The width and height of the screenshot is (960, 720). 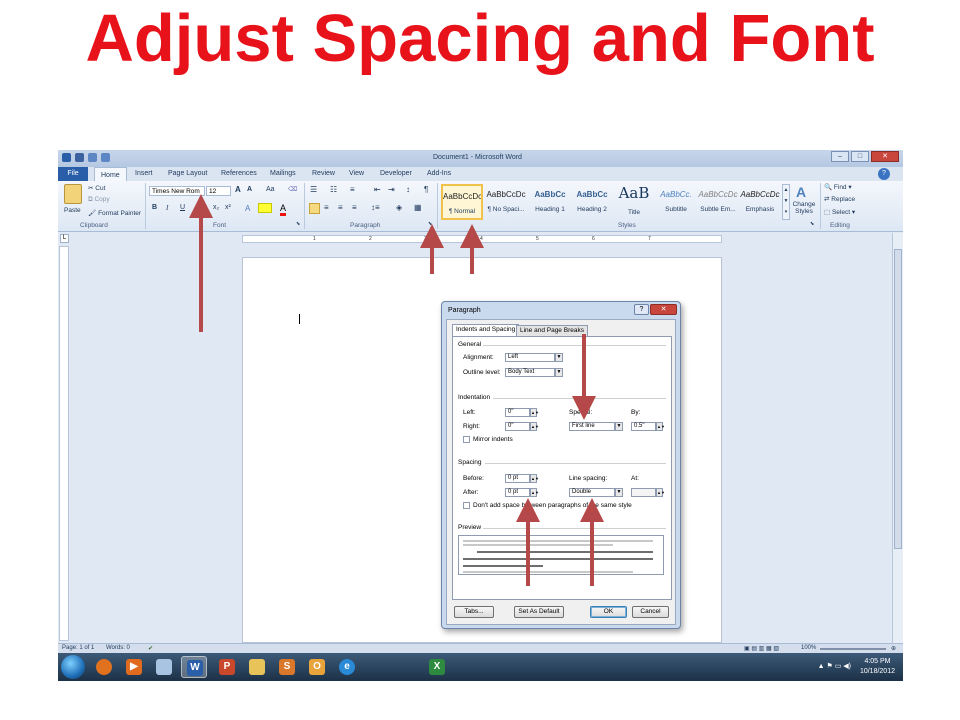 What do you see at coordinates (238, 189) in the screenshot?
I see `grow-font-button: A` at bounding box center [238, 189].